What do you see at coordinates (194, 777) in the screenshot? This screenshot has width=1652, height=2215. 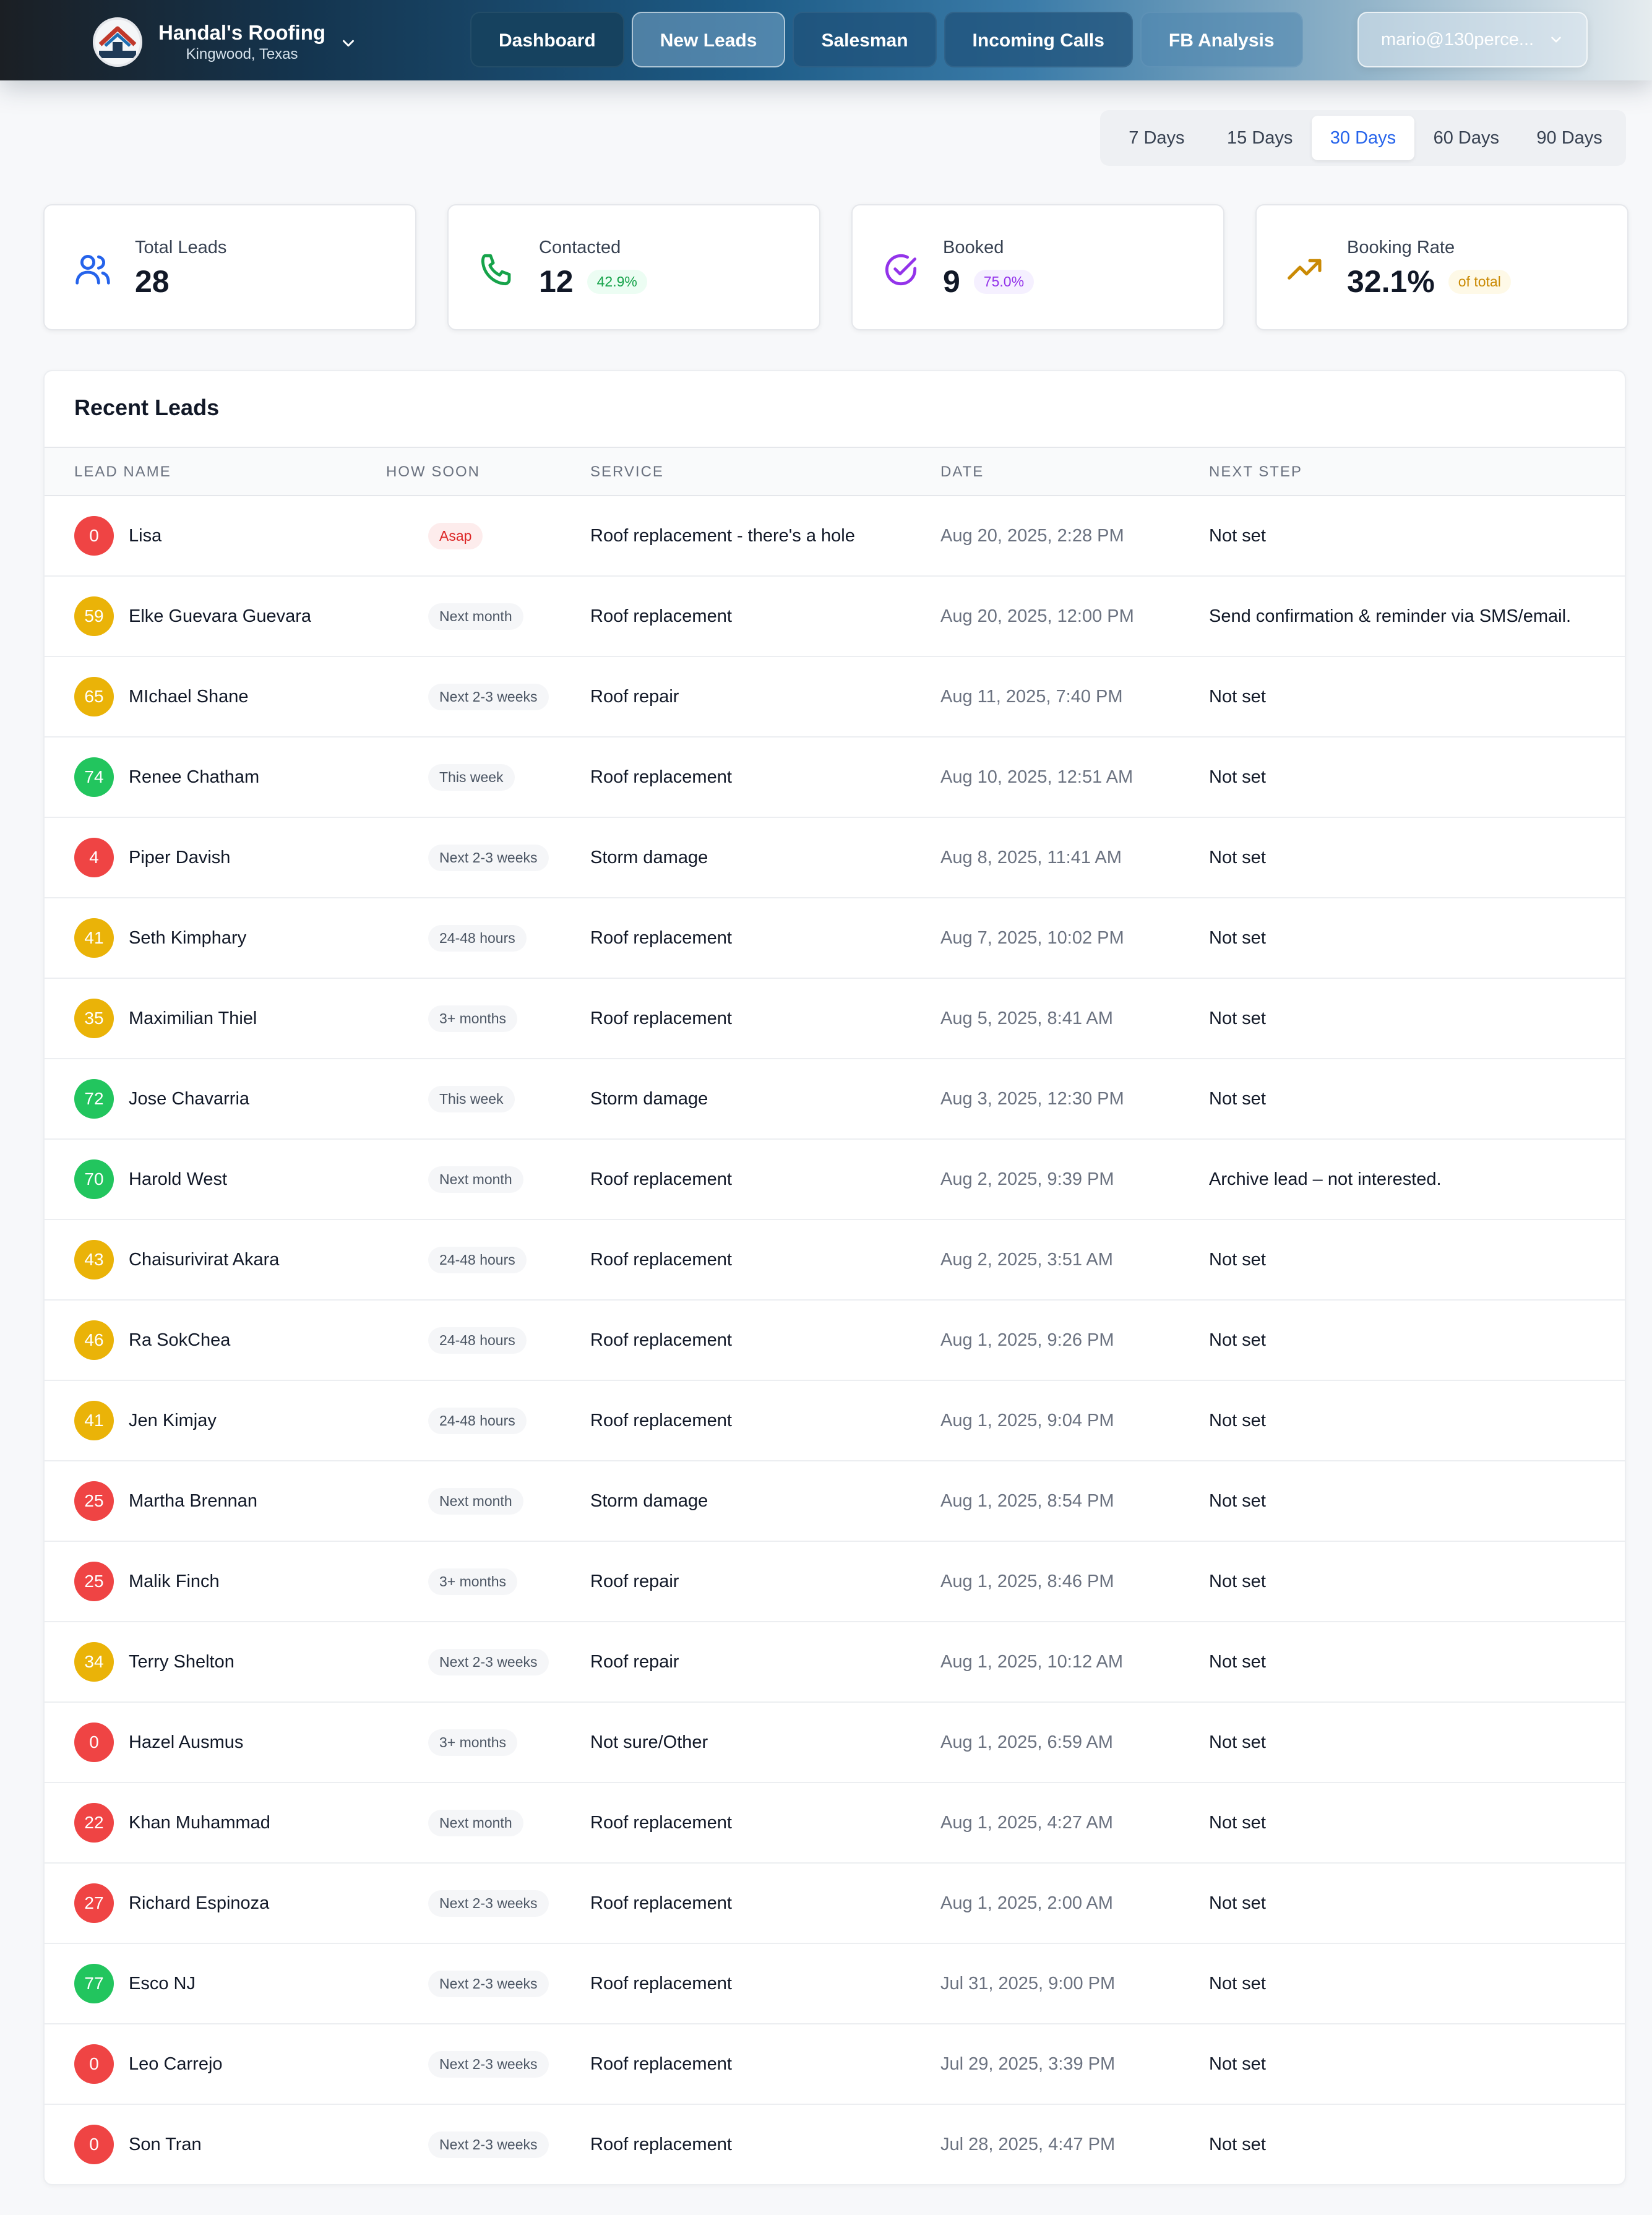 I see `lead-name: Renee Chatham` at bounding box center [194, 777].